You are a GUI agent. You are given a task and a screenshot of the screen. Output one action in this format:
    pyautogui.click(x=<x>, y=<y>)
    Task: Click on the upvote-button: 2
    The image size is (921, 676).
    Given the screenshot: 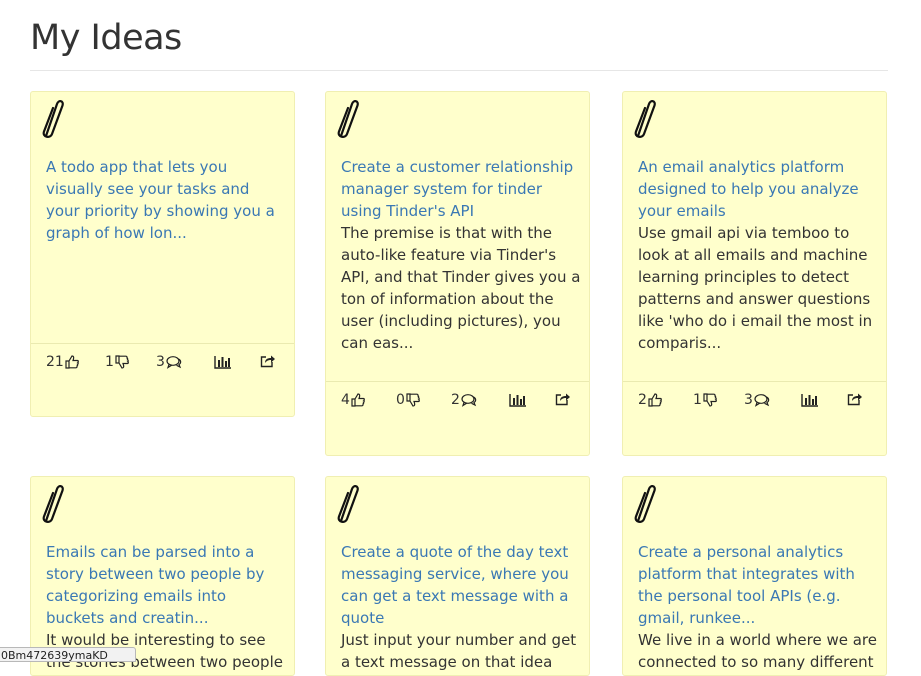 What is the action you would take?
    pyautogui.click(x=650, y=400)
    